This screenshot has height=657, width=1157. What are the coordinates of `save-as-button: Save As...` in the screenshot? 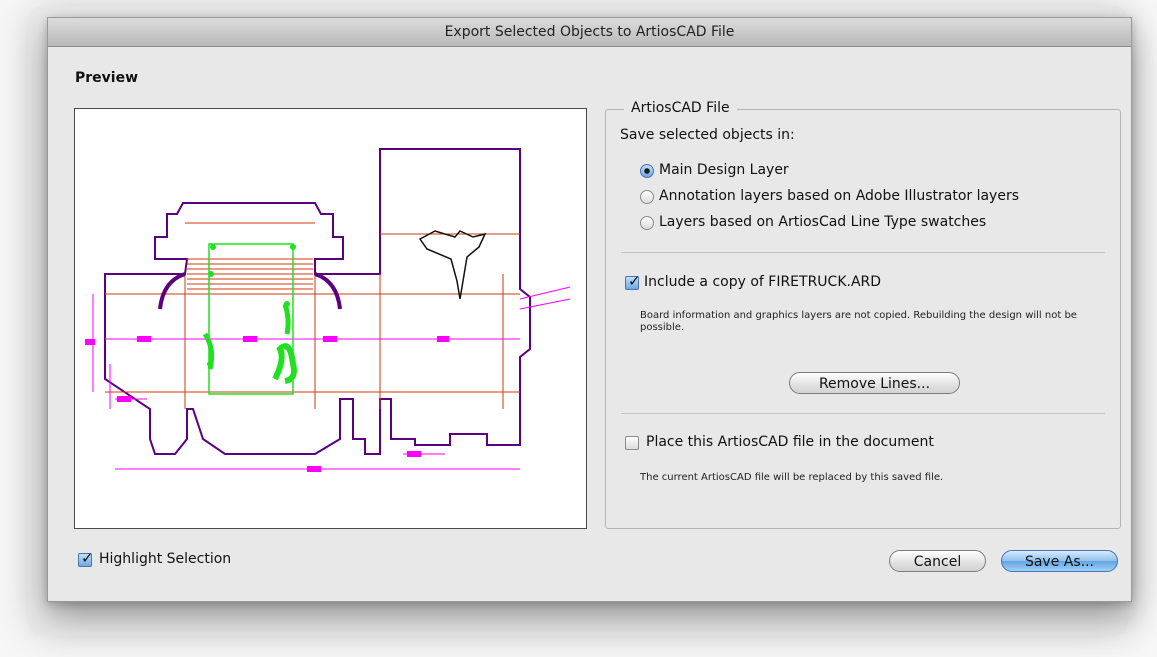 It's located at (1059, 561).